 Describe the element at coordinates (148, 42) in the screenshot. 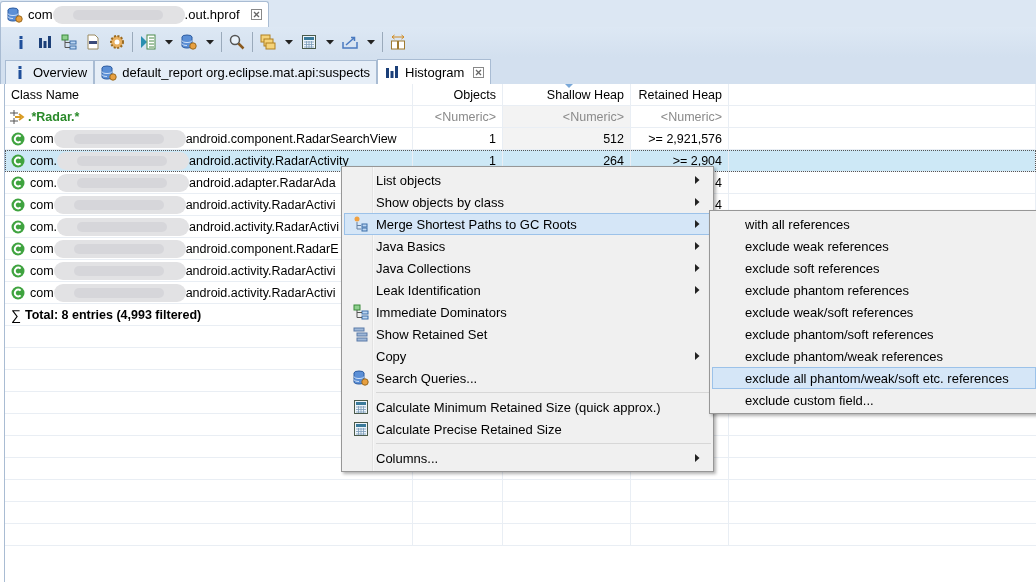

I see `run-list-icon` at that location.